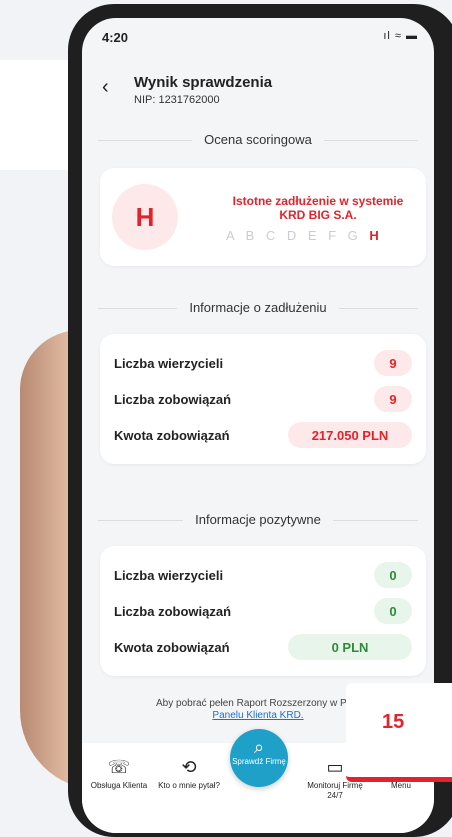  Describe the element at coordinates (376, 235) in the screenshot. I see `grade-scale-active: H` at that location.